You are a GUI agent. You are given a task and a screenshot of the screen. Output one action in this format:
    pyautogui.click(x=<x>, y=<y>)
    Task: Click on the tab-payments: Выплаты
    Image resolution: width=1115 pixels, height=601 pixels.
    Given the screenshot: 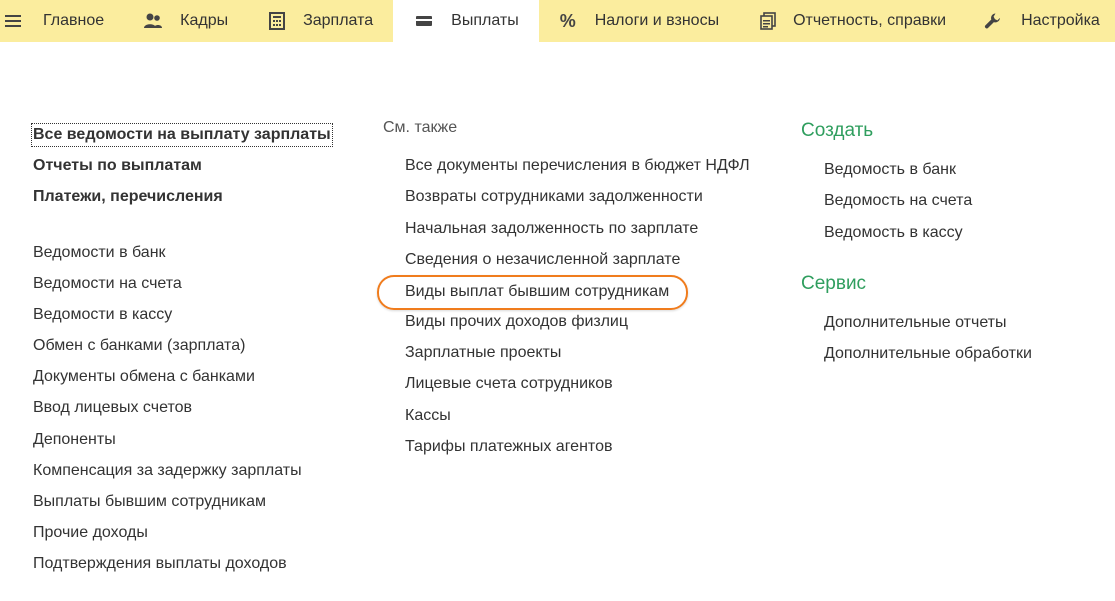 What is the action you would take?
    pyautogui.click(x=466, y=21)
    